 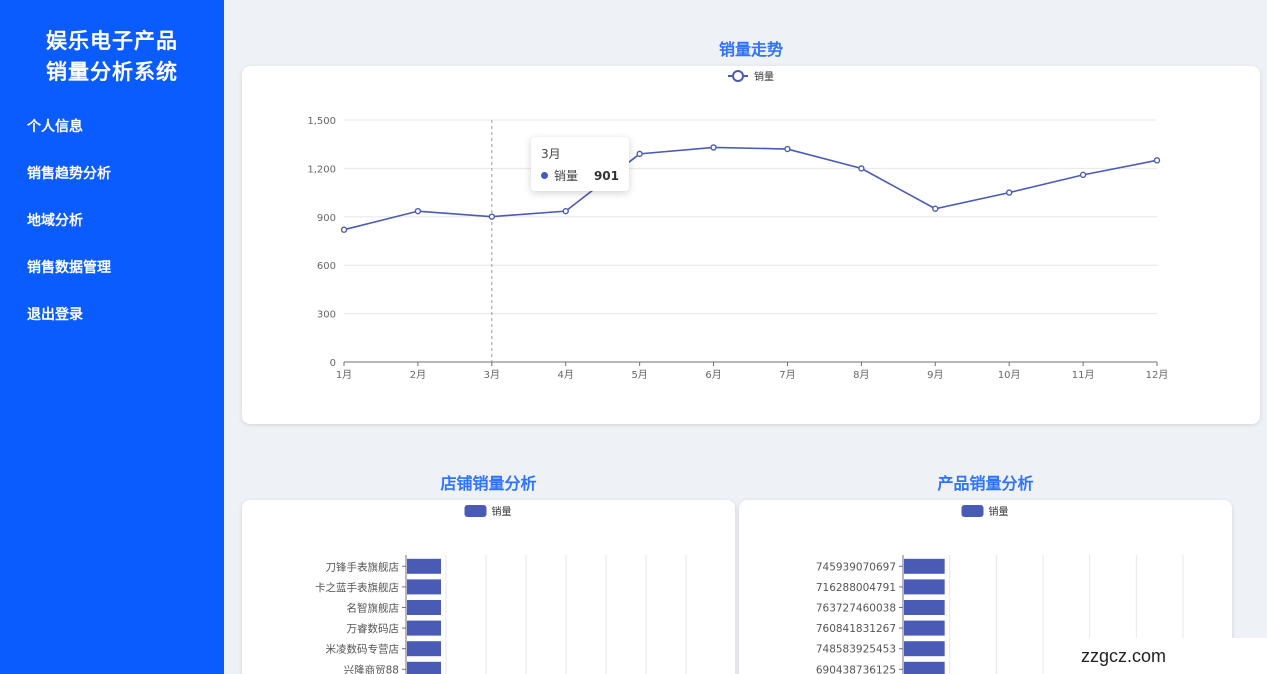 What do you see at coordinates (363, 566) in the screenshot?
I see `y-tick-label: 刀锋手表旗舰店` at bounding box center [363, 566].